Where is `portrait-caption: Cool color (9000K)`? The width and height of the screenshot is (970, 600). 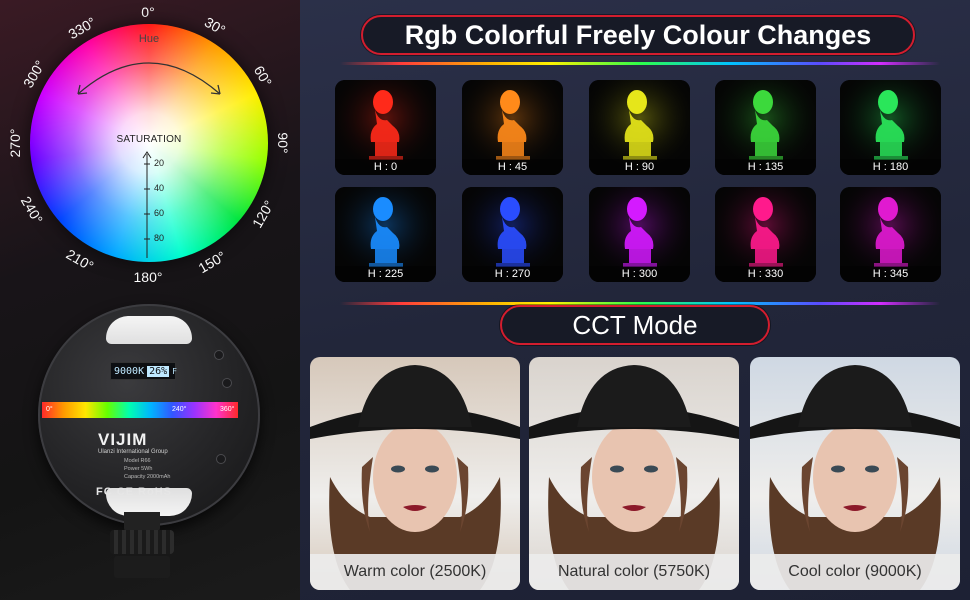 portrait-caption: Cool color (9000K) is located at coordinates (855, 572).